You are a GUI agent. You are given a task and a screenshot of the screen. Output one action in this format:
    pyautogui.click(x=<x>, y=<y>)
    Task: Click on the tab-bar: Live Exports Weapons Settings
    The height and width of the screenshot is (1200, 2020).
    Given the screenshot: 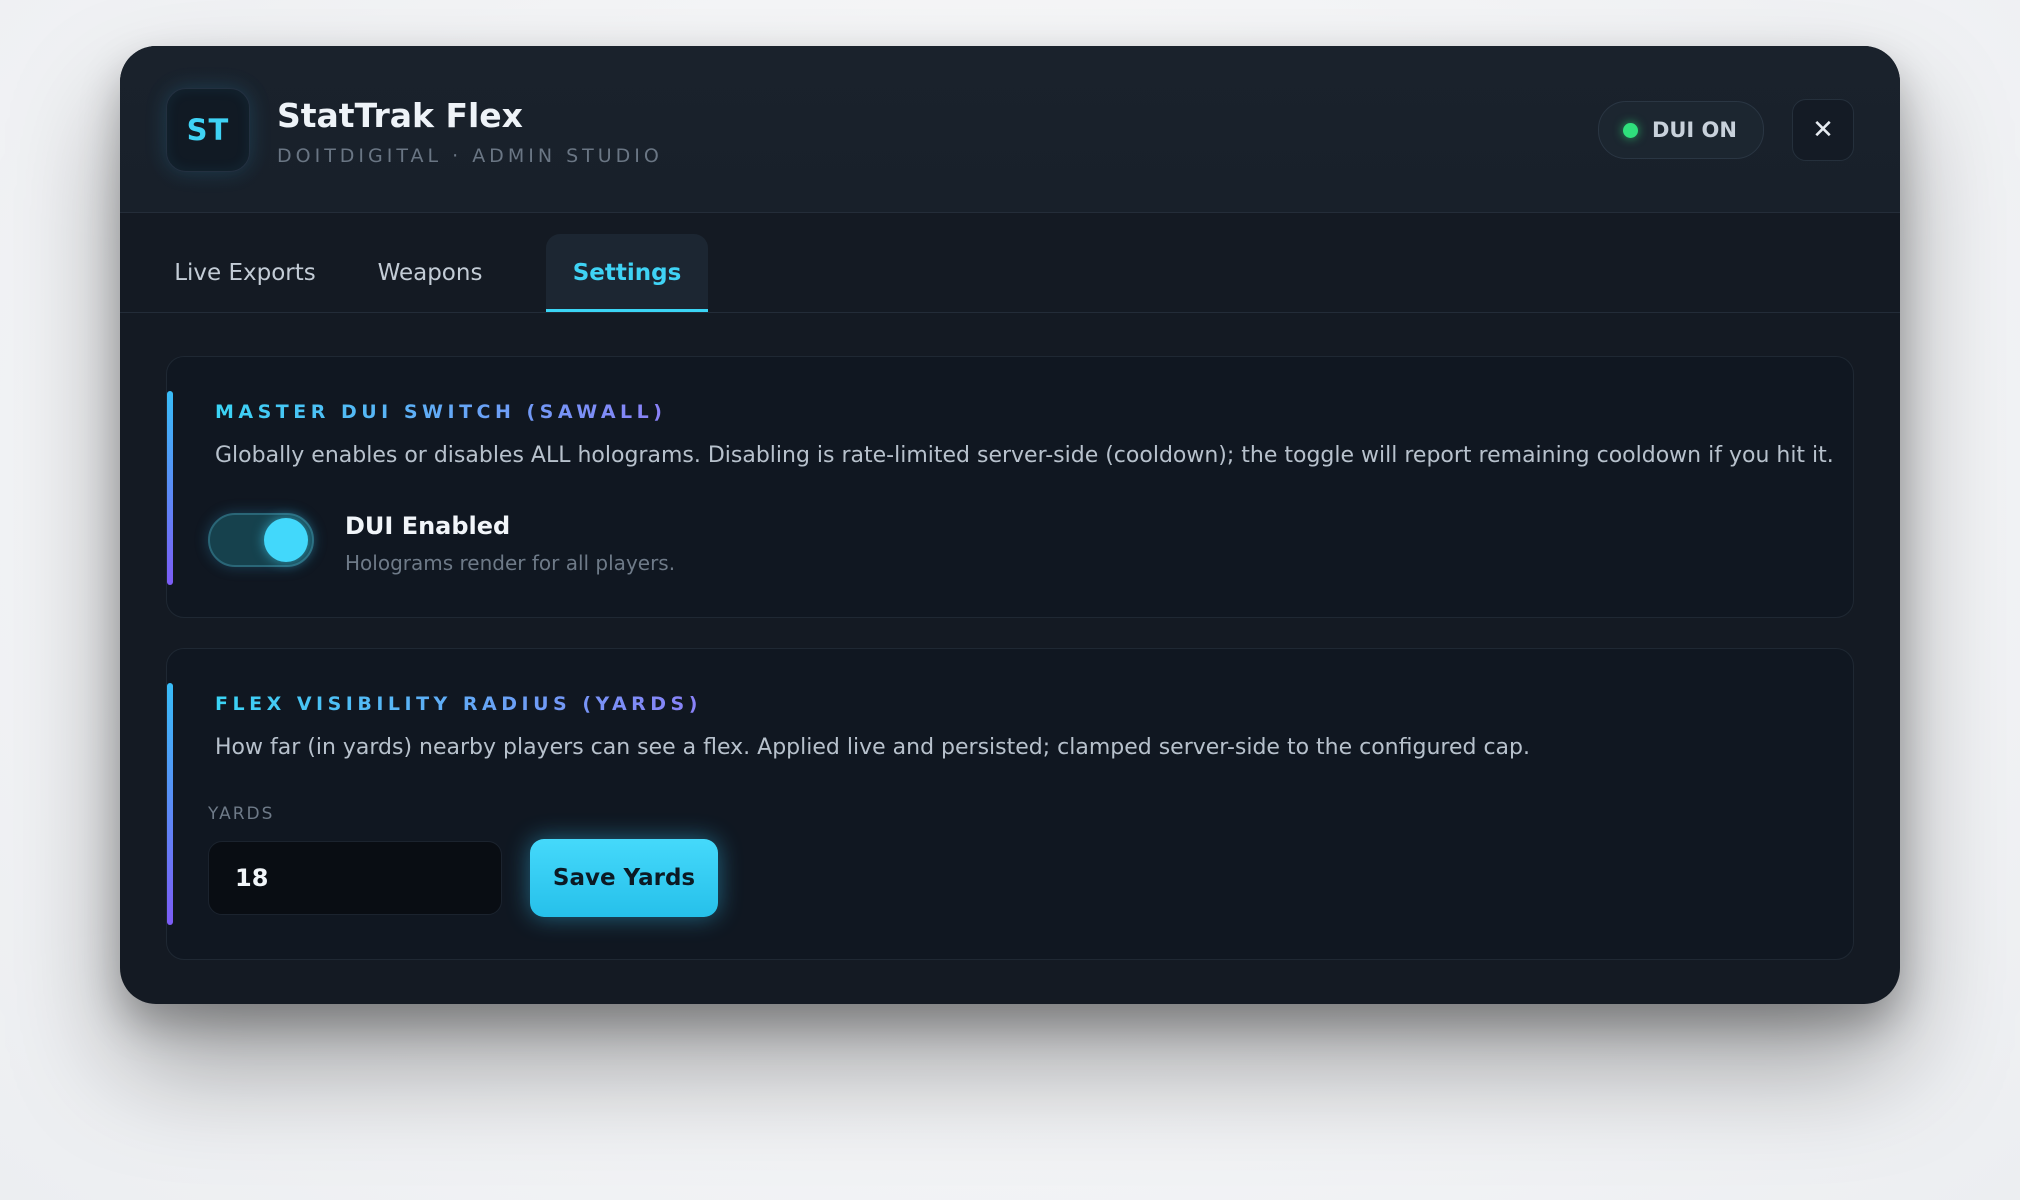 What is the action you would take?
    pyautogui.click(x=1010, y=262)
    